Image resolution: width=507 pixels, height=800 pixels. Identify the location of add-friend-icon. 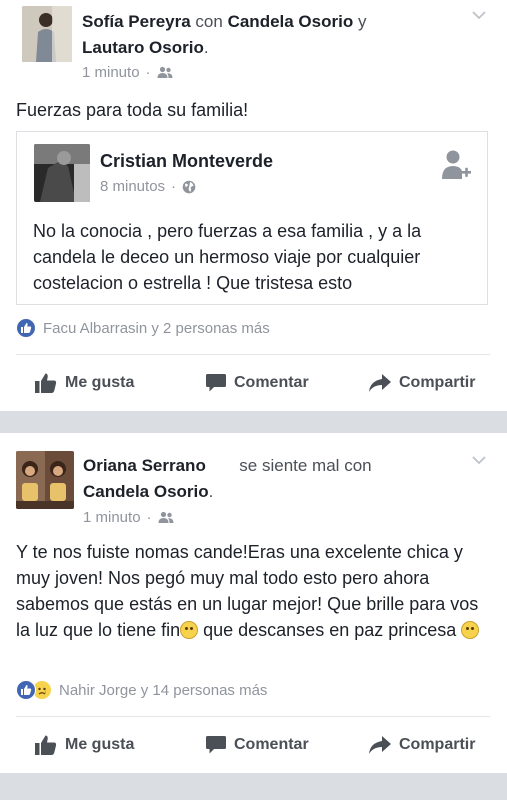
(456, 166).